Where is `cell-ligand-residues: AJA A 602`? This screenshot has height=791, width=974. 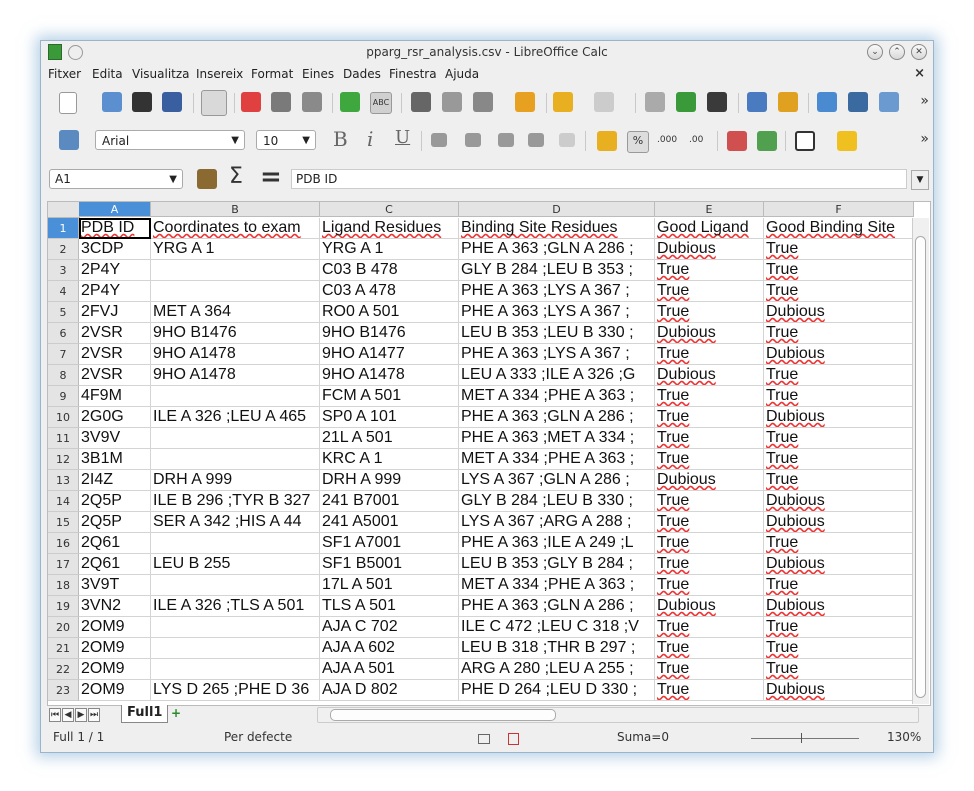 cell-ligand-residues: AJA A 602 is located at coordinates (389, 648).